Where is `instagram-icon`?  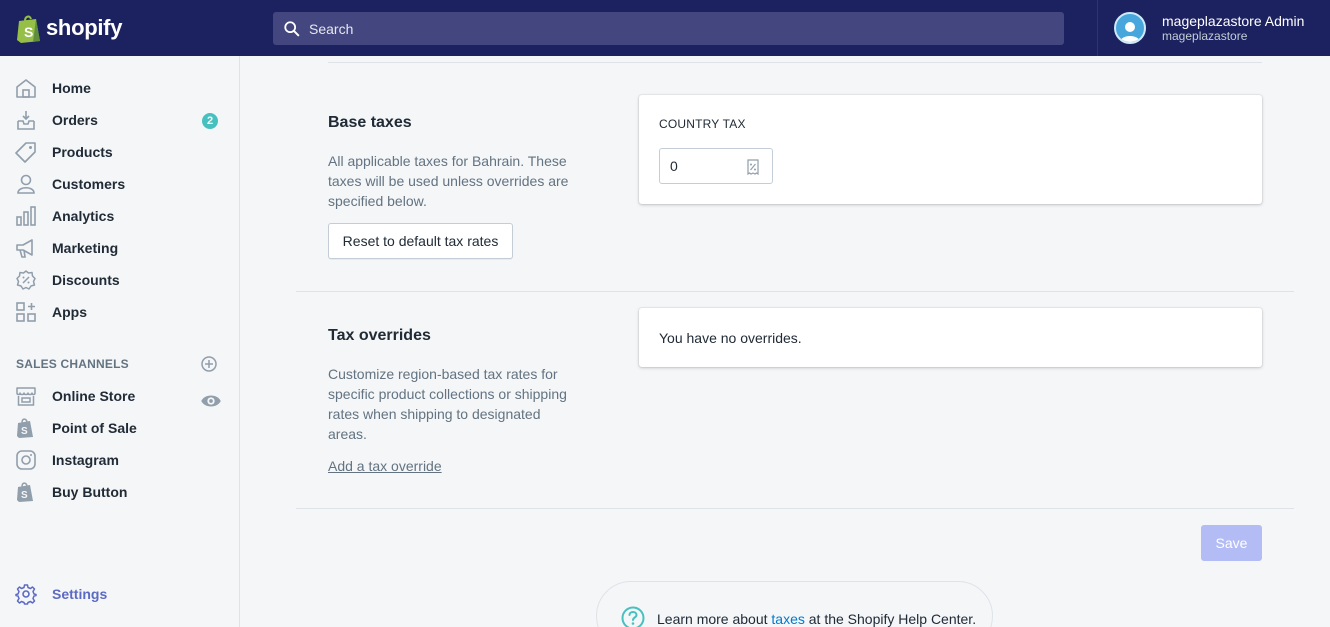
instagram-icon is located at coordinates (26, 460).